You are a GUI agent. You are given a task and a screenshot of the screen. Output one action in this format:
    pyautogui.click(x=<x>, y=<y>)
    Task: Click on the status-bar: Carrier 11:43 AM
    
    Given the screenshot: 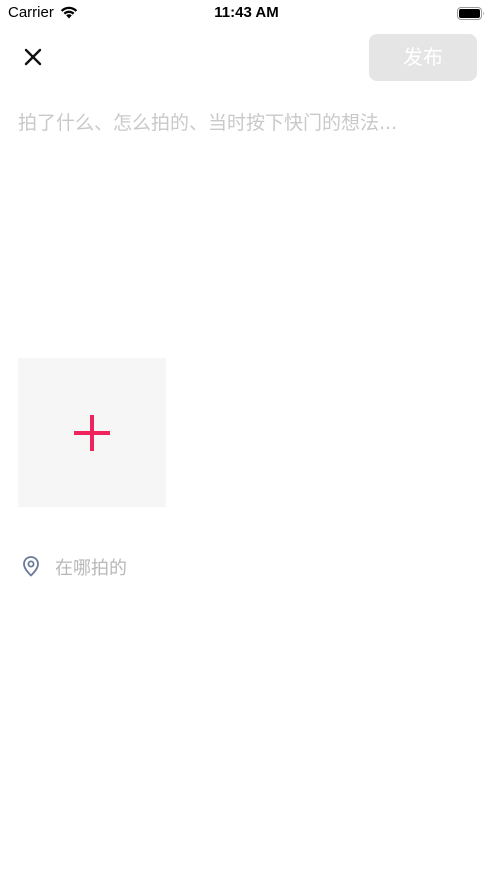 What is the action you would take?
    pyautogui.click(x=246, y=13)
    